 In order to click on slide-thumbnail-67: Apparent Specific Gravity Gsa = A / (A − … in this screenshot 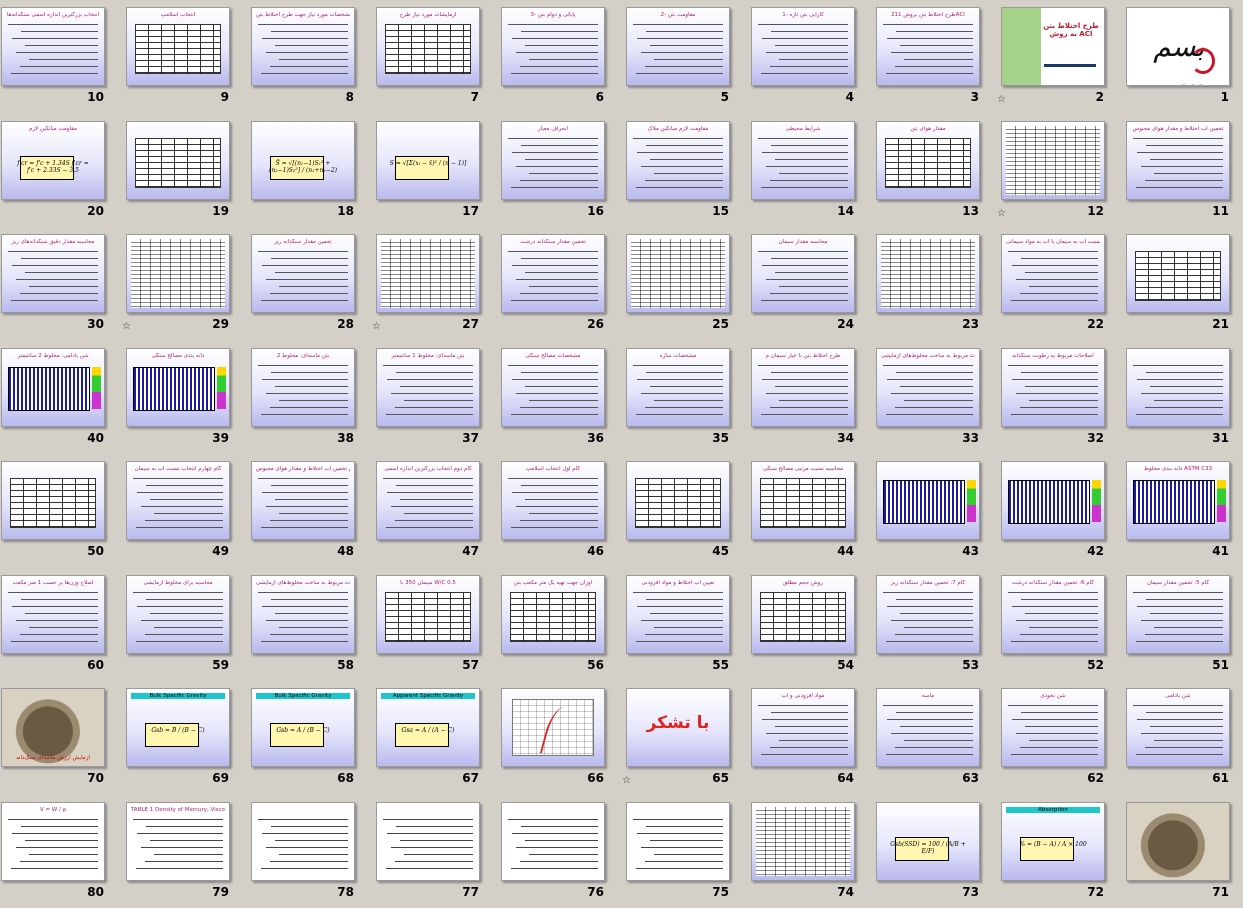, I will do `click(430, 737)`.